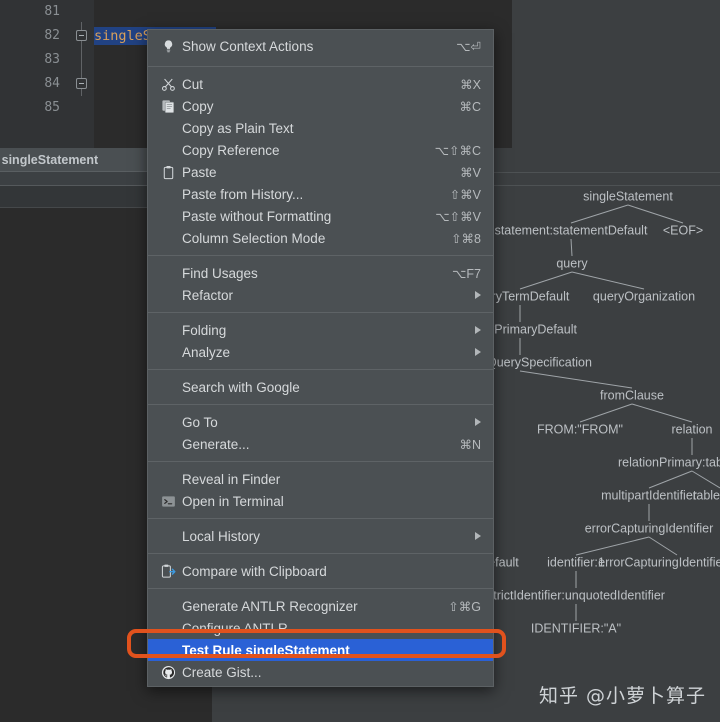 The image size is (720, 722). Describe the element at coordinates (466, 238) in the screenshot. I see `menu-item-shortcut: ⇧⌘8` at that location.